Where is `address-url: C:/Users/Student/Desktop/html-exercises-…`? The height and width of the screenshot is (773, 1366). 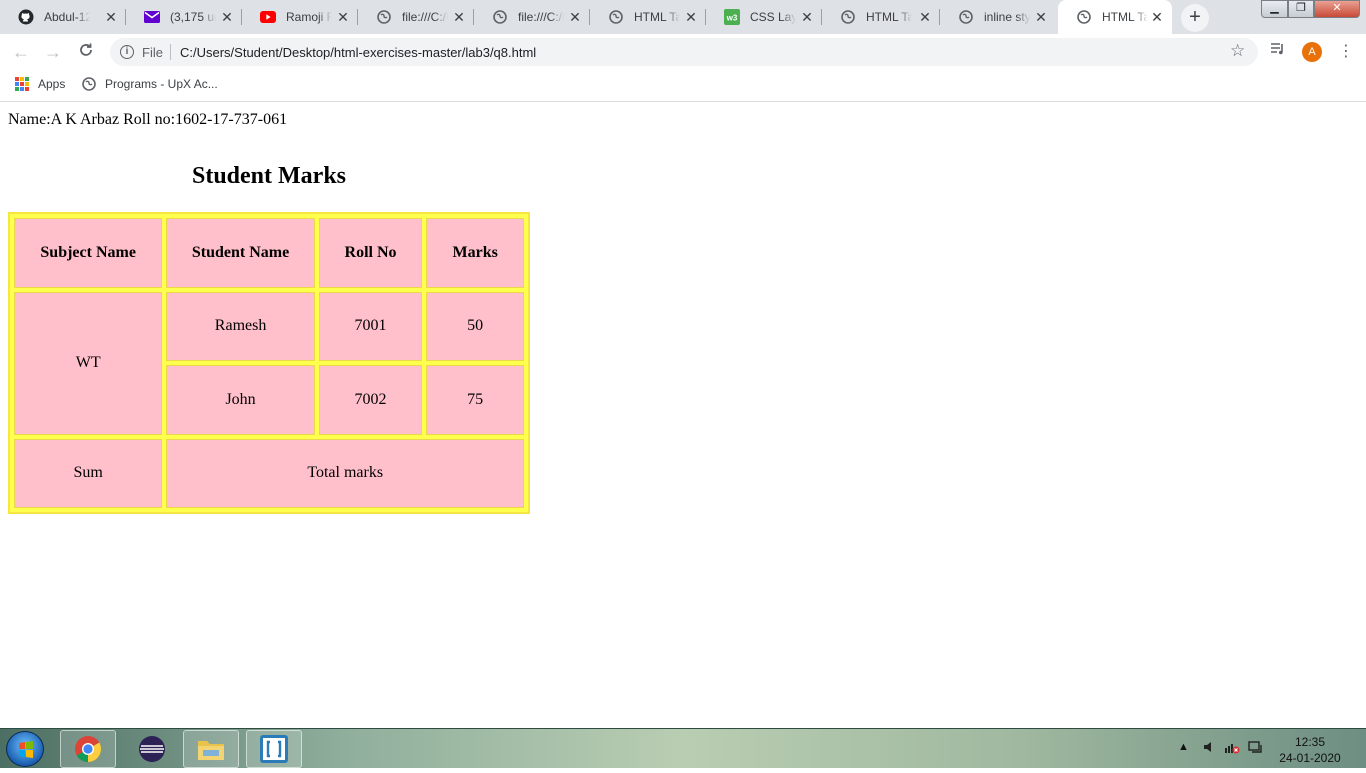
address-url: C:/Users/Student/Desktop/html-exercises-… is located at coordinates (358, 52).